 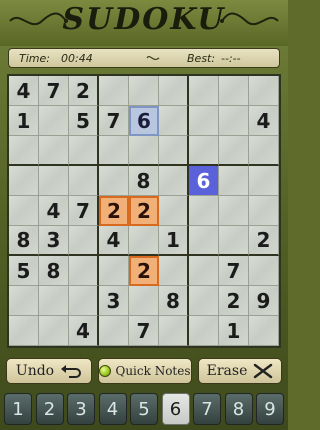 I want to click on number-button-3: 3, so click(x=81, y=409).